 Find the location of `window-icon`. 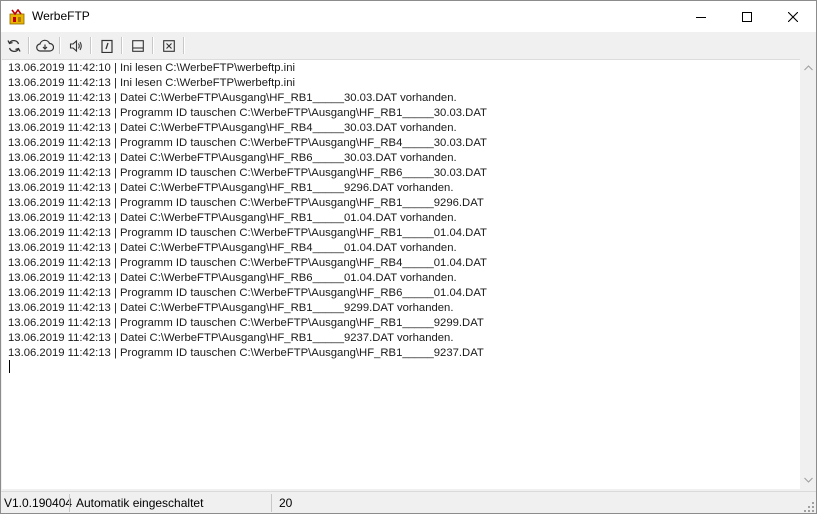

window-icon is located at coordinates (138, 46).